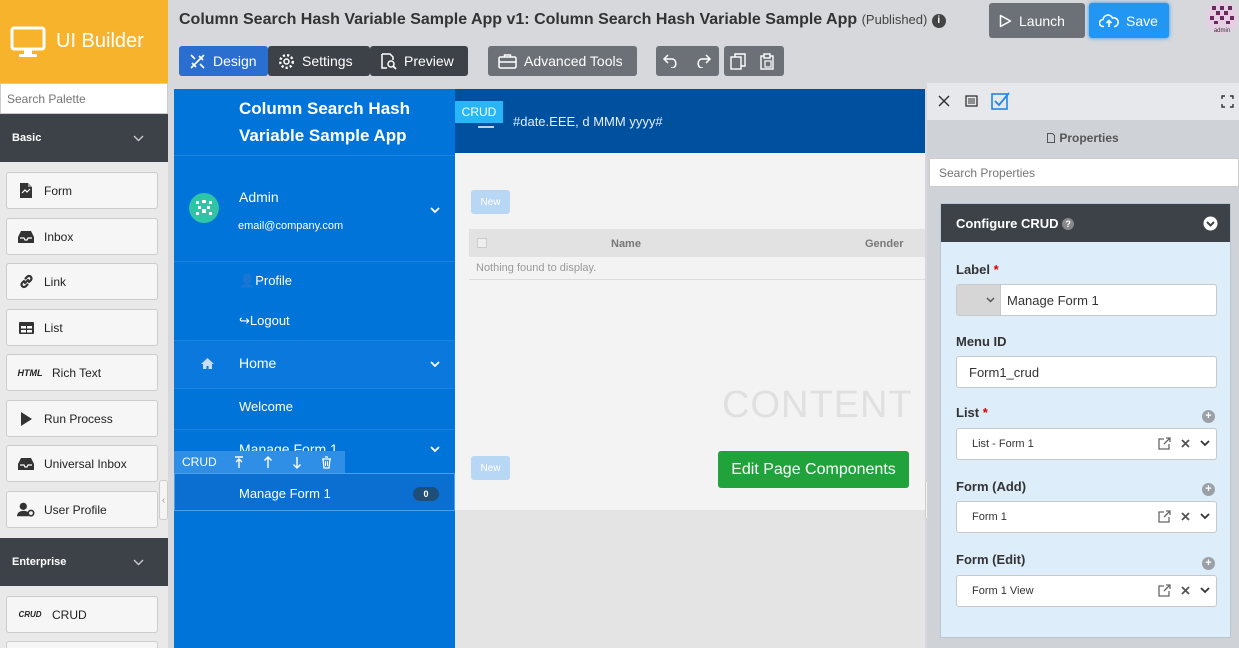 The width and height of the screenshot is (1239, 648). What do you see at coordinates (1085, 223) in the screenshot?
I see `configure-crud-header: Configure CRUD ?` at bounding box center [1085, 223].